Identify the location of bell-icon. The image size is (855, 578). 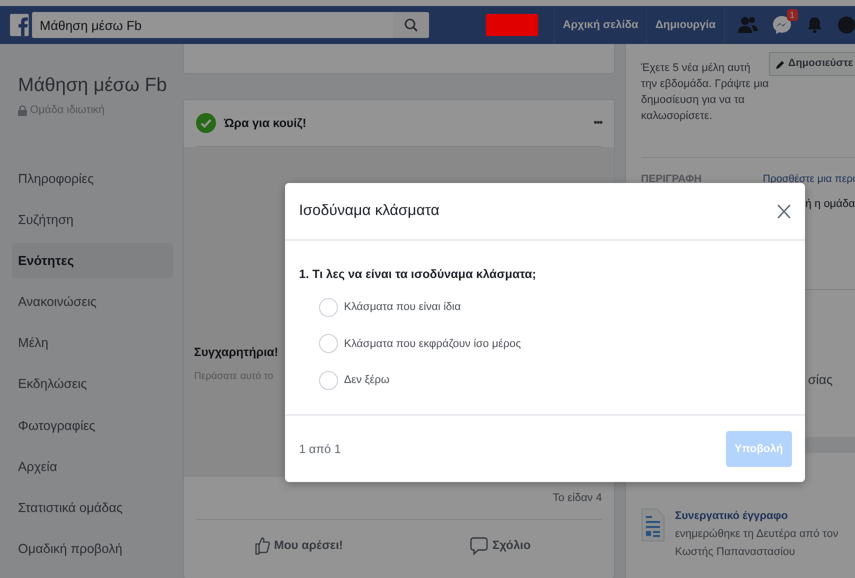
(814, 25).